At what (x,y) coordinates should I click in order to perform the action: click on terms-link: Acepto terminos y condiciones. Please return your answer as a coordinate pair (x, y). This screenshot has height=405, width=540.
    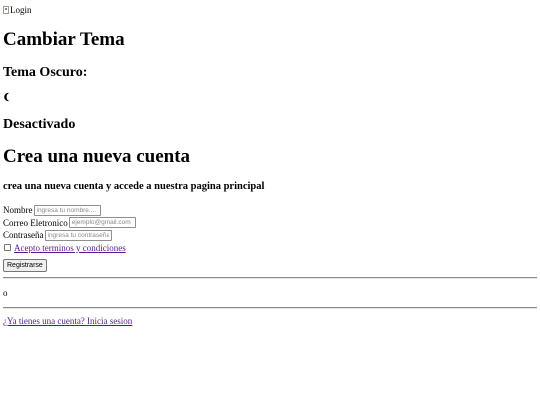
    Looking at the image, I should click on (70, 248).